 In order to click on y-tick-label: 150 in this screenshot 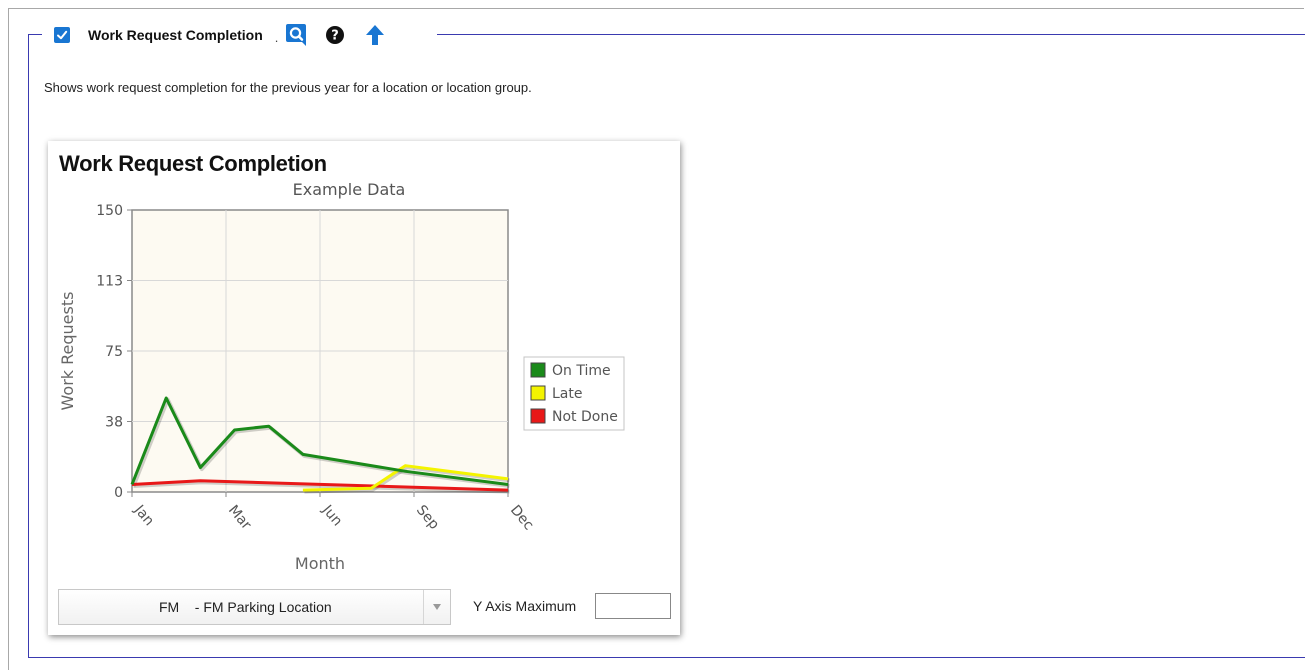, I will do `click(109, 211)`.